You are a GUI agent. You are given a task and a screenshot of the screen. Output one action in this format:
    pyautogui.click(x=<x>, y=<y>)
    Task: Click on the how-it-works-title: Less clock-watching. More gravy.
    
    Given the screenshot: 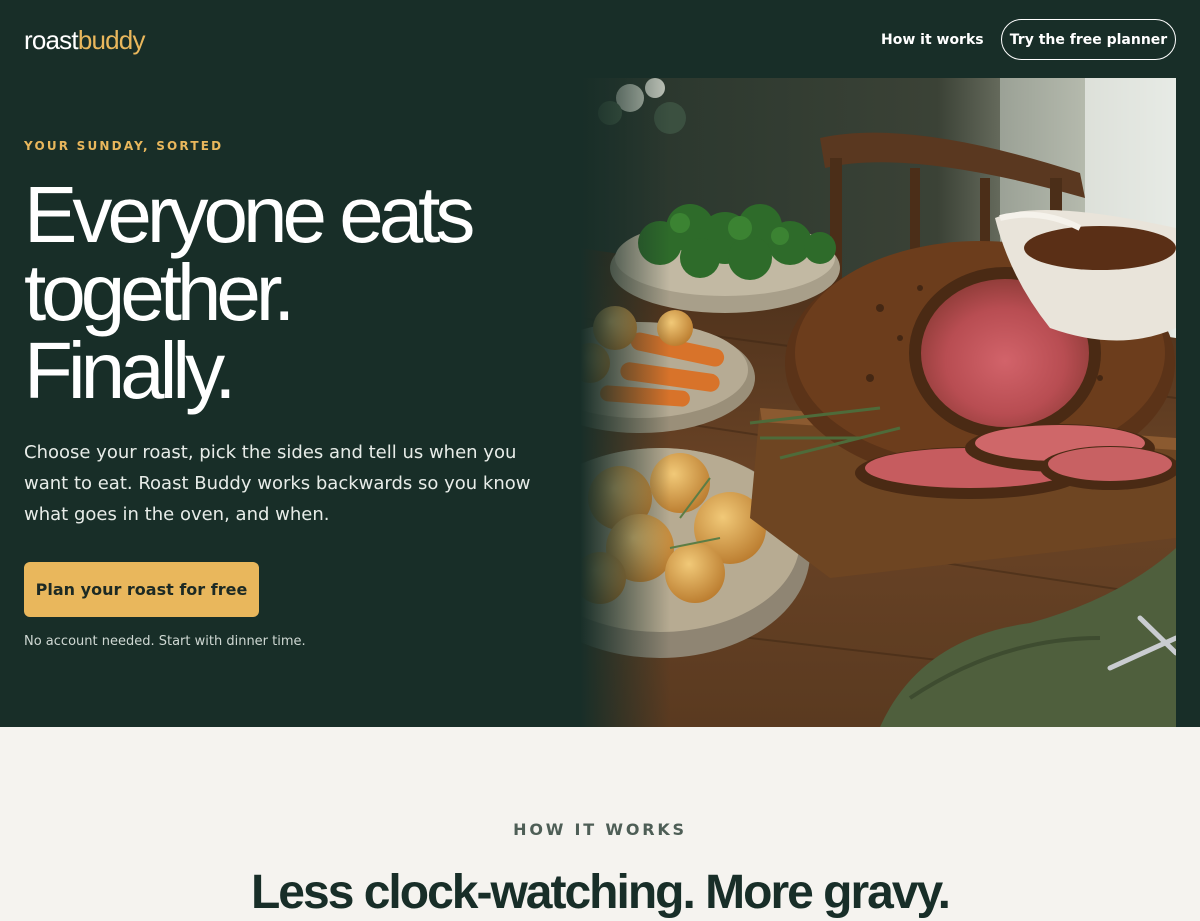 What is the action you would take?
    pyautogui.click(x=600, y=892)
    